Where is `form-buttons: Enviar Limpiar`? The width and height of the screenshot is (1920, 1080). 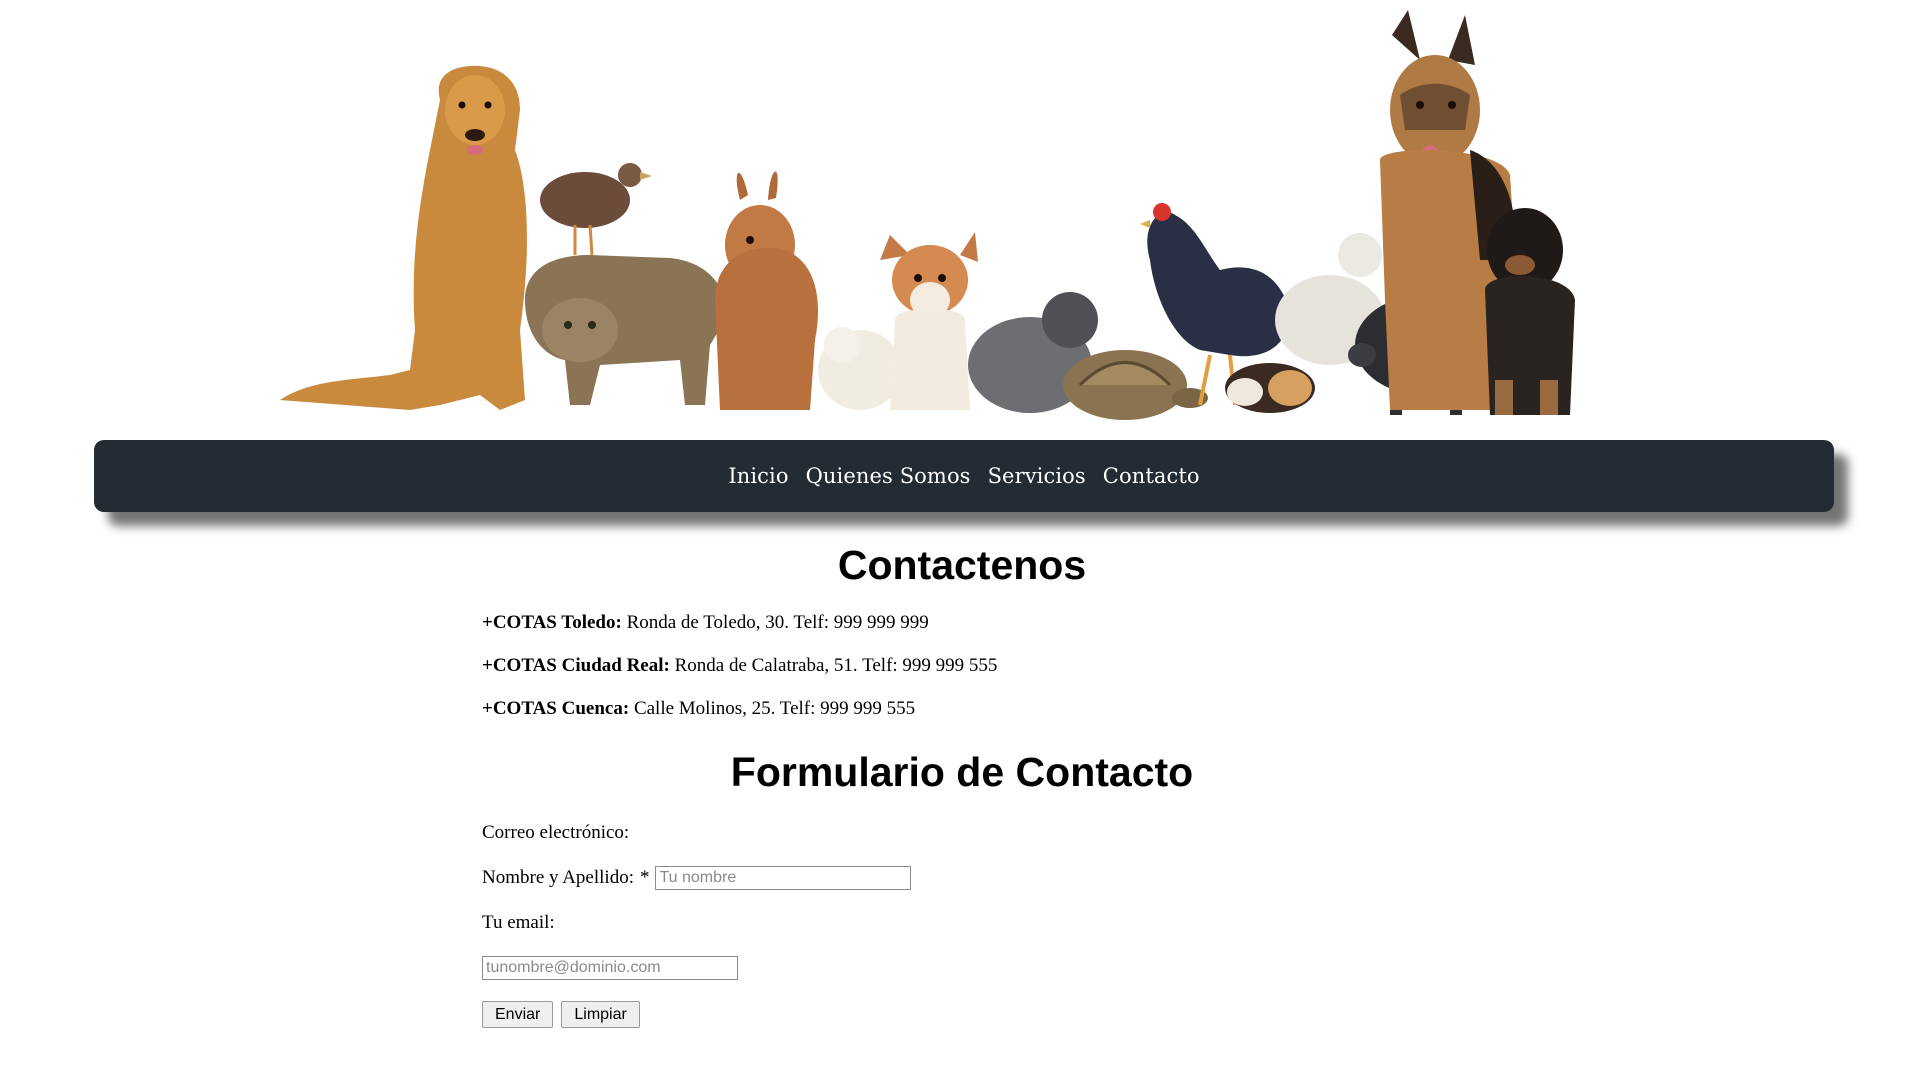
form-buttons: Enviar Limpiar is located at coordinates (962, 1014).